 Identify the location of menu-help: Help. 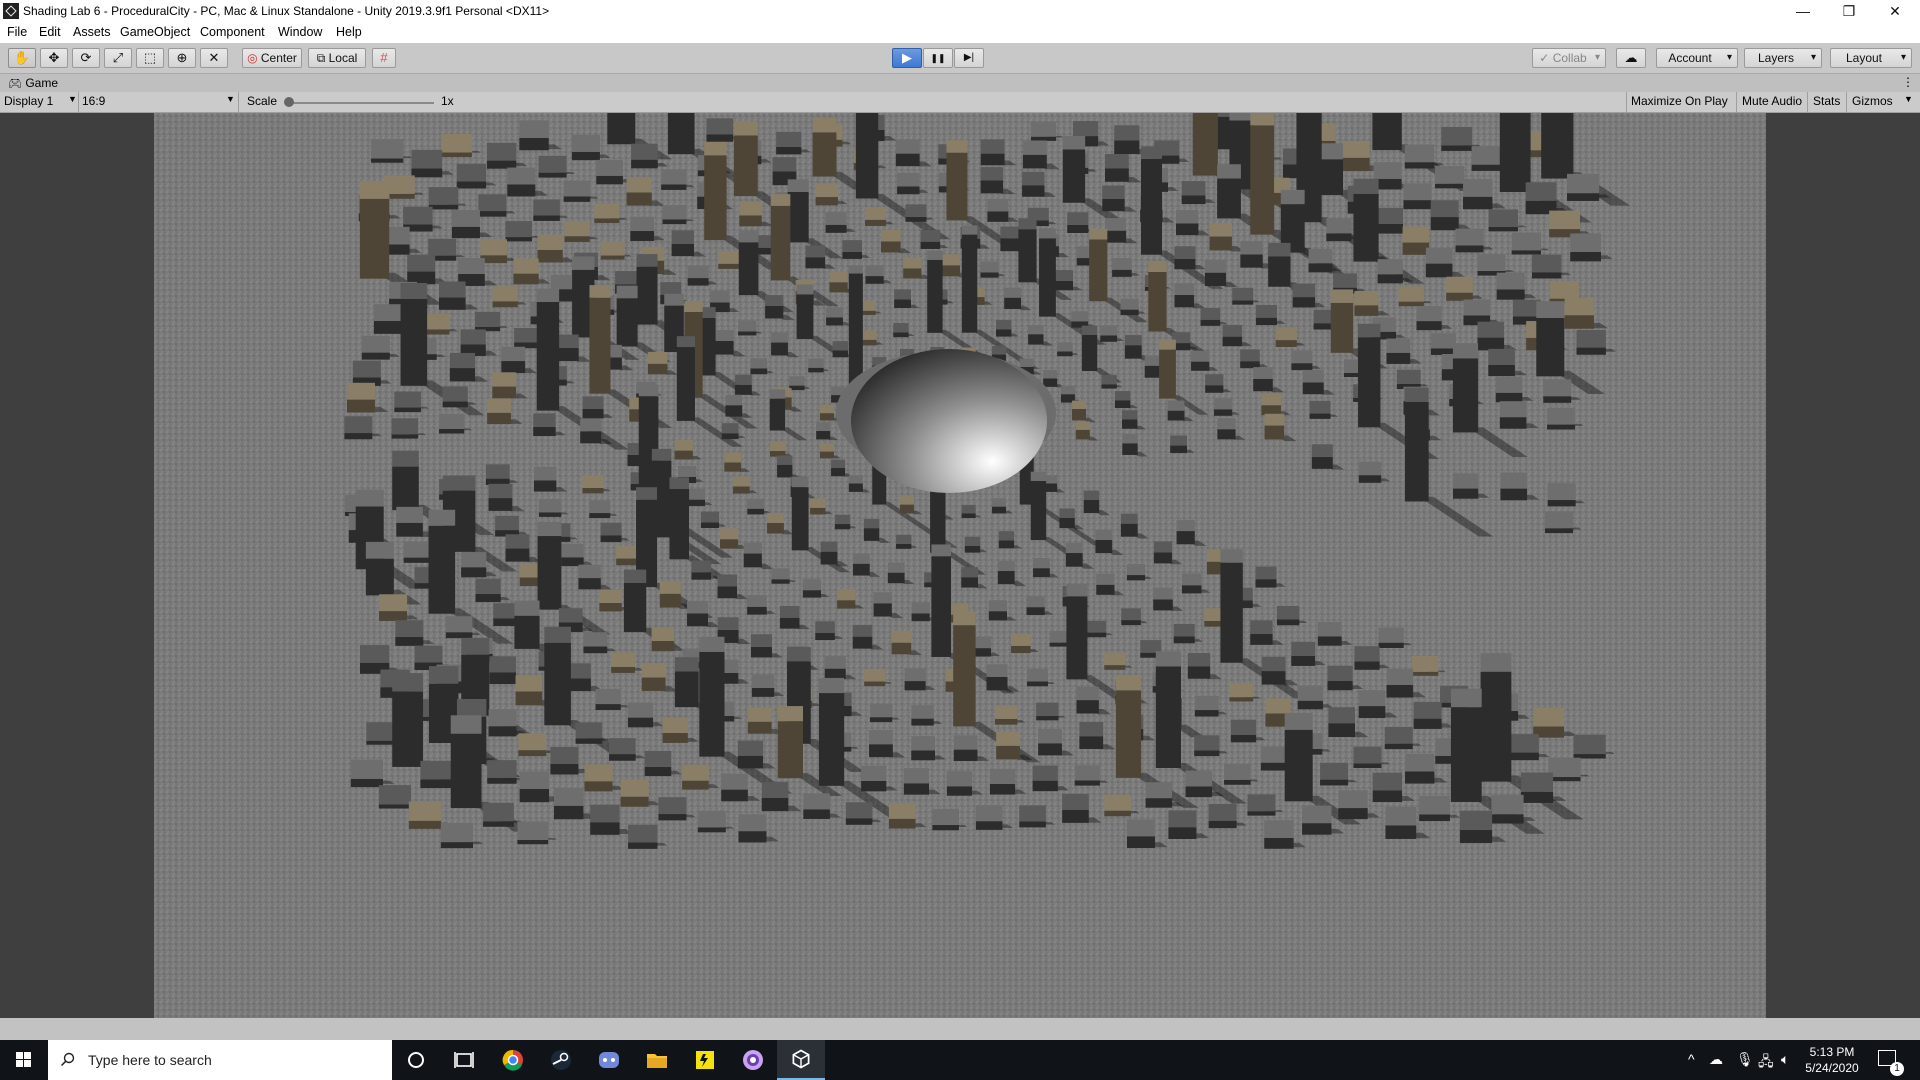
(349, 32).